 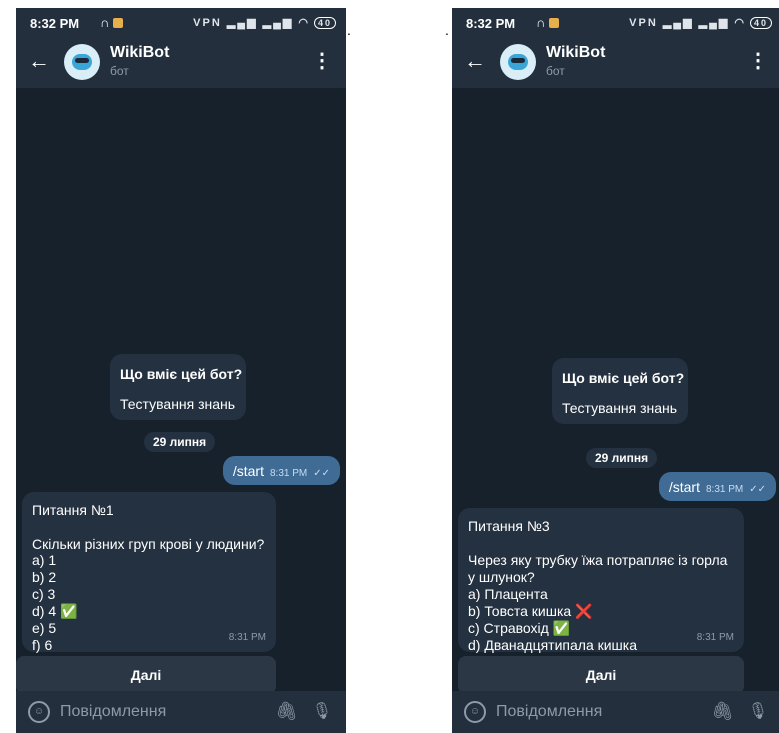 I want to click on option-c: c) Стравохід, so click(x=508, y=628).